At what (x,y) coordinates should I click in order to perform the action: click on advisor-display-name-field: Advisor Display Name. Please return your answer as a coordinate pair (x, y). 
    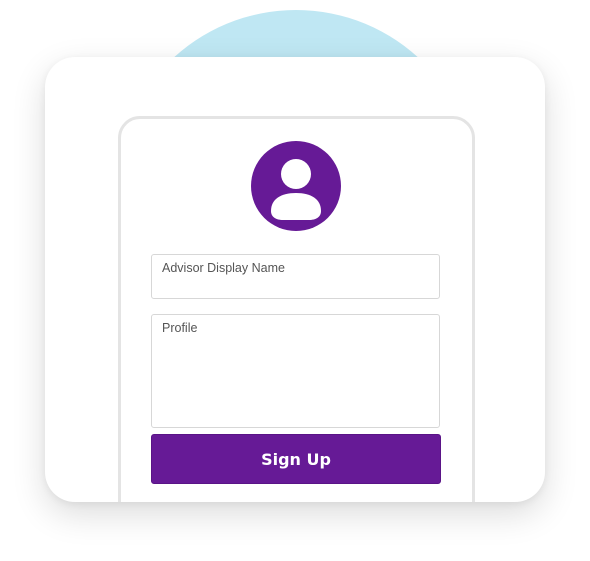
    Looking at the image, I should click on (295, 276).